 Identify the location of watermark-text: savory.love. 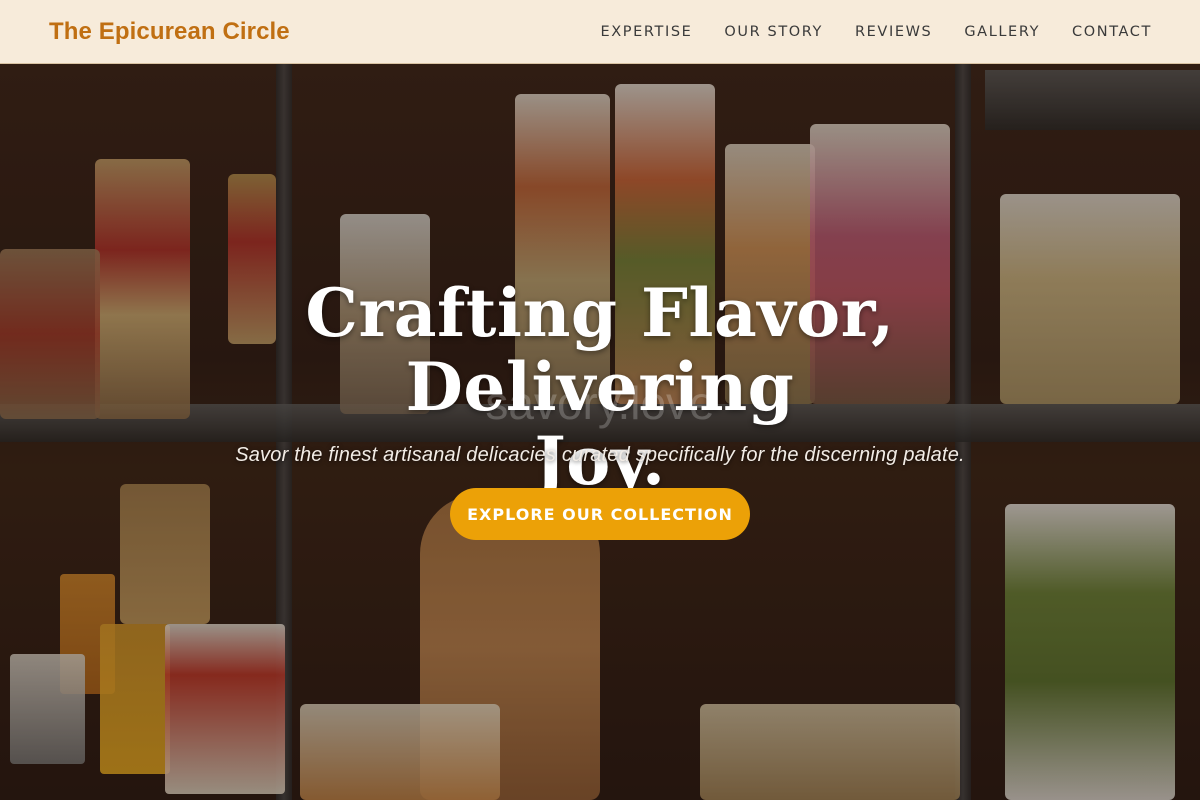
(600, 403).